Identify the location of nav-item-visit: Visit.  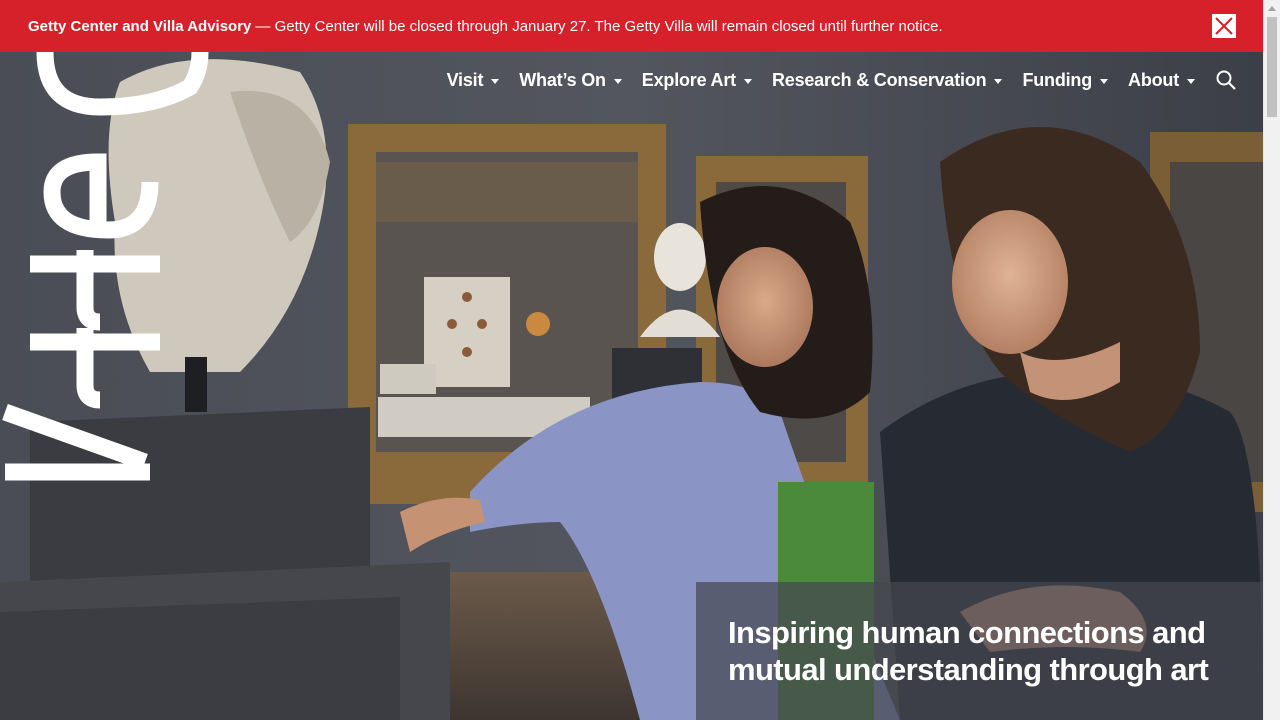
(473, 80).